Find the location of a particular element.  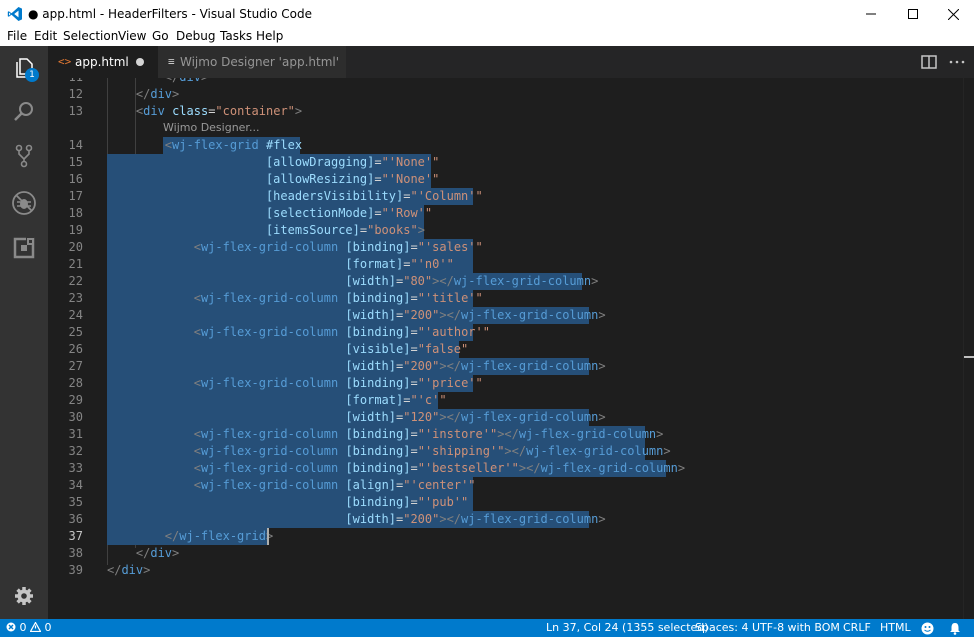

menu-debug: Debug is located at coordinates (195, 36).